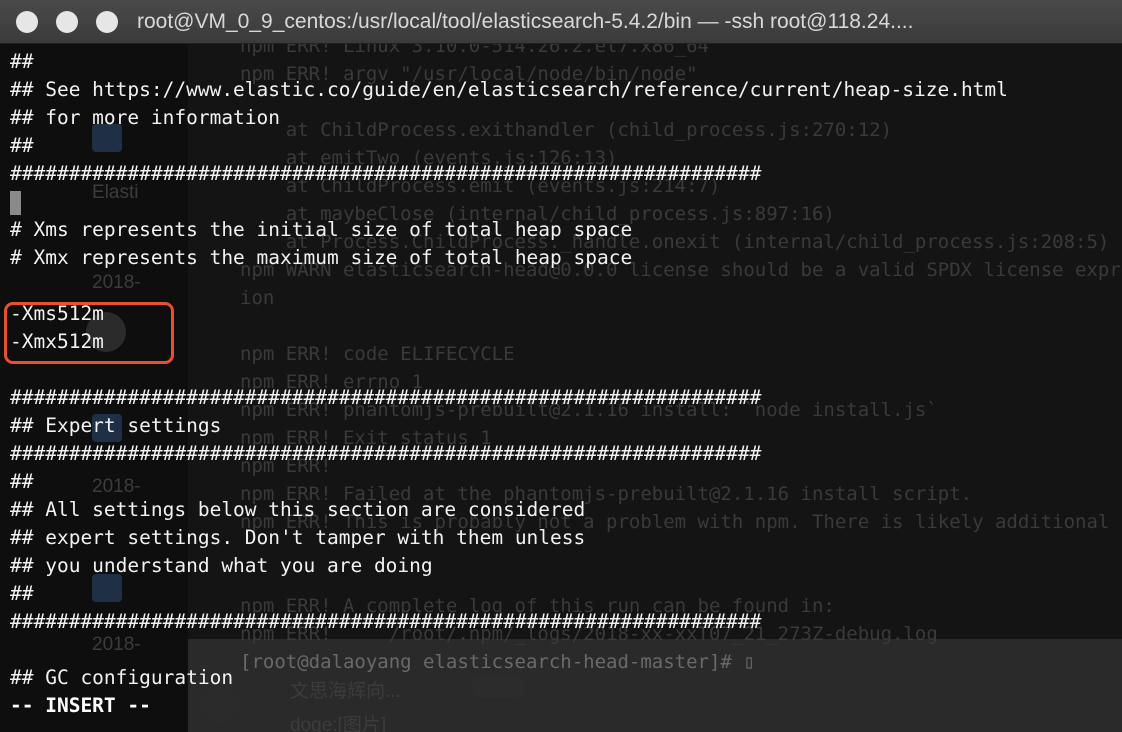 Image resolution: width=1122 pixels, height=732 pixels. Describe the element at coordinates (565, 202) in the screenshot. I see `editor-cursor-line` at that location.